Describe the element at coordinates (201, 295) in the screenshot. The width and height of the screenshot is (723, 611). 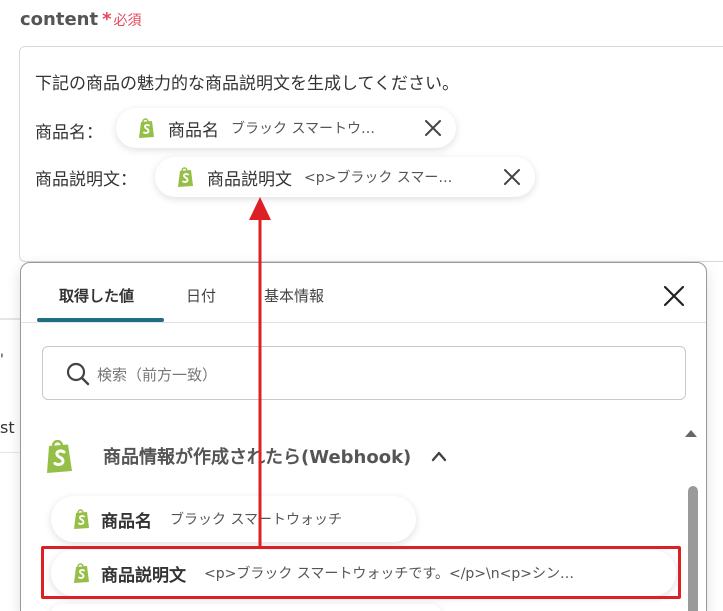
I see `tab-date: 日付` at that location.